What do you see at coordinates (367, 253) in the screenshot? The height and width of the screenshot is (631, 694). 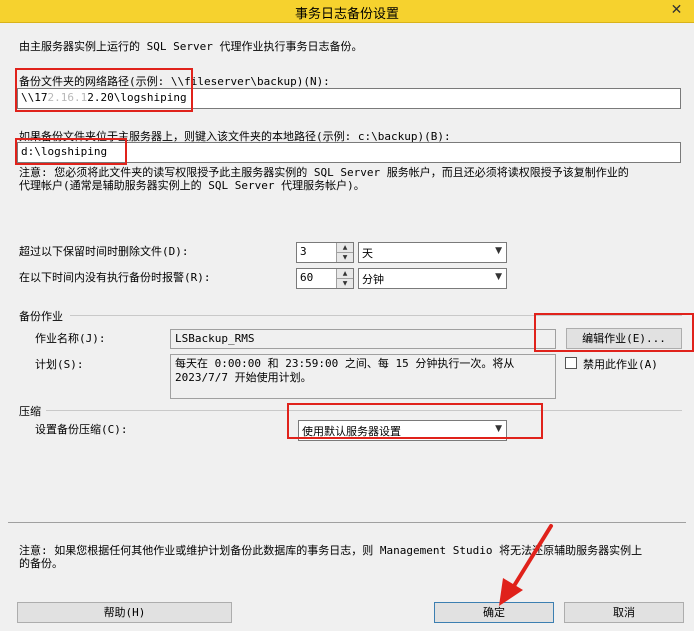 I see `delete-files-unit-value: 天` at bounding box center [367, 253].